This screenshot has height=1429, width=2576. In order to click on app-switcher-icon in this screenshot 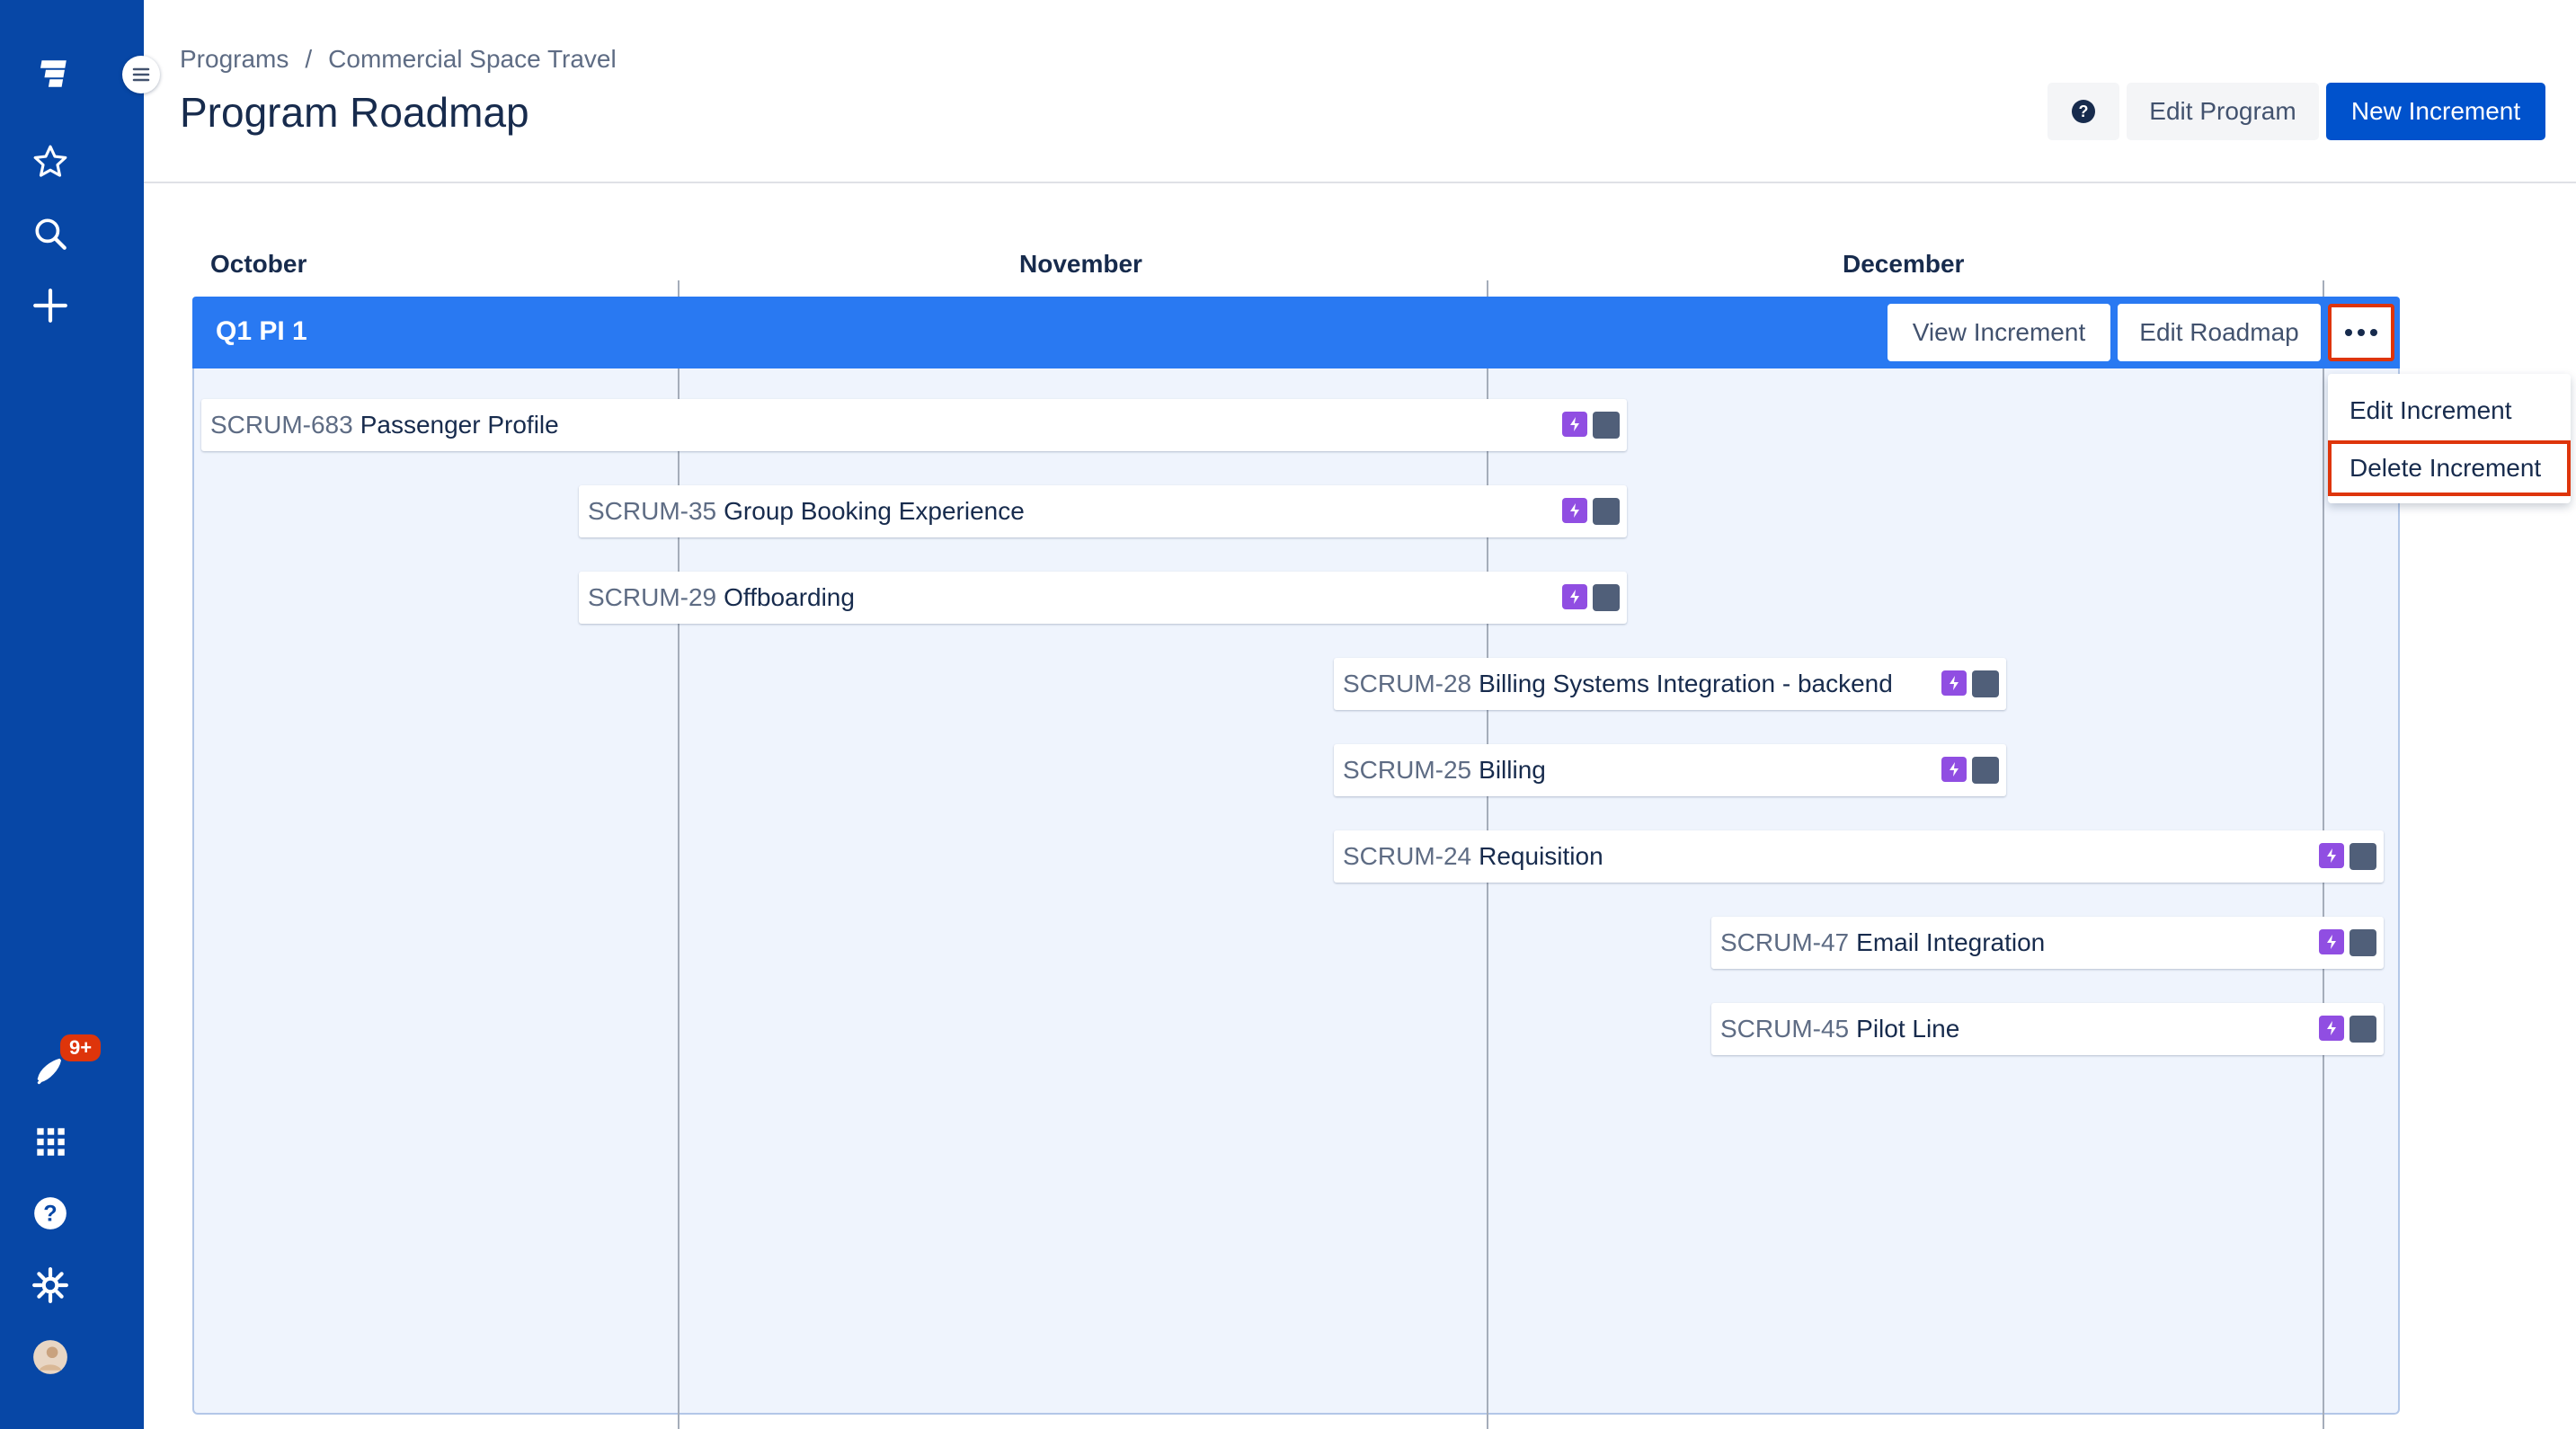, I will do `click(50, 1141)`.